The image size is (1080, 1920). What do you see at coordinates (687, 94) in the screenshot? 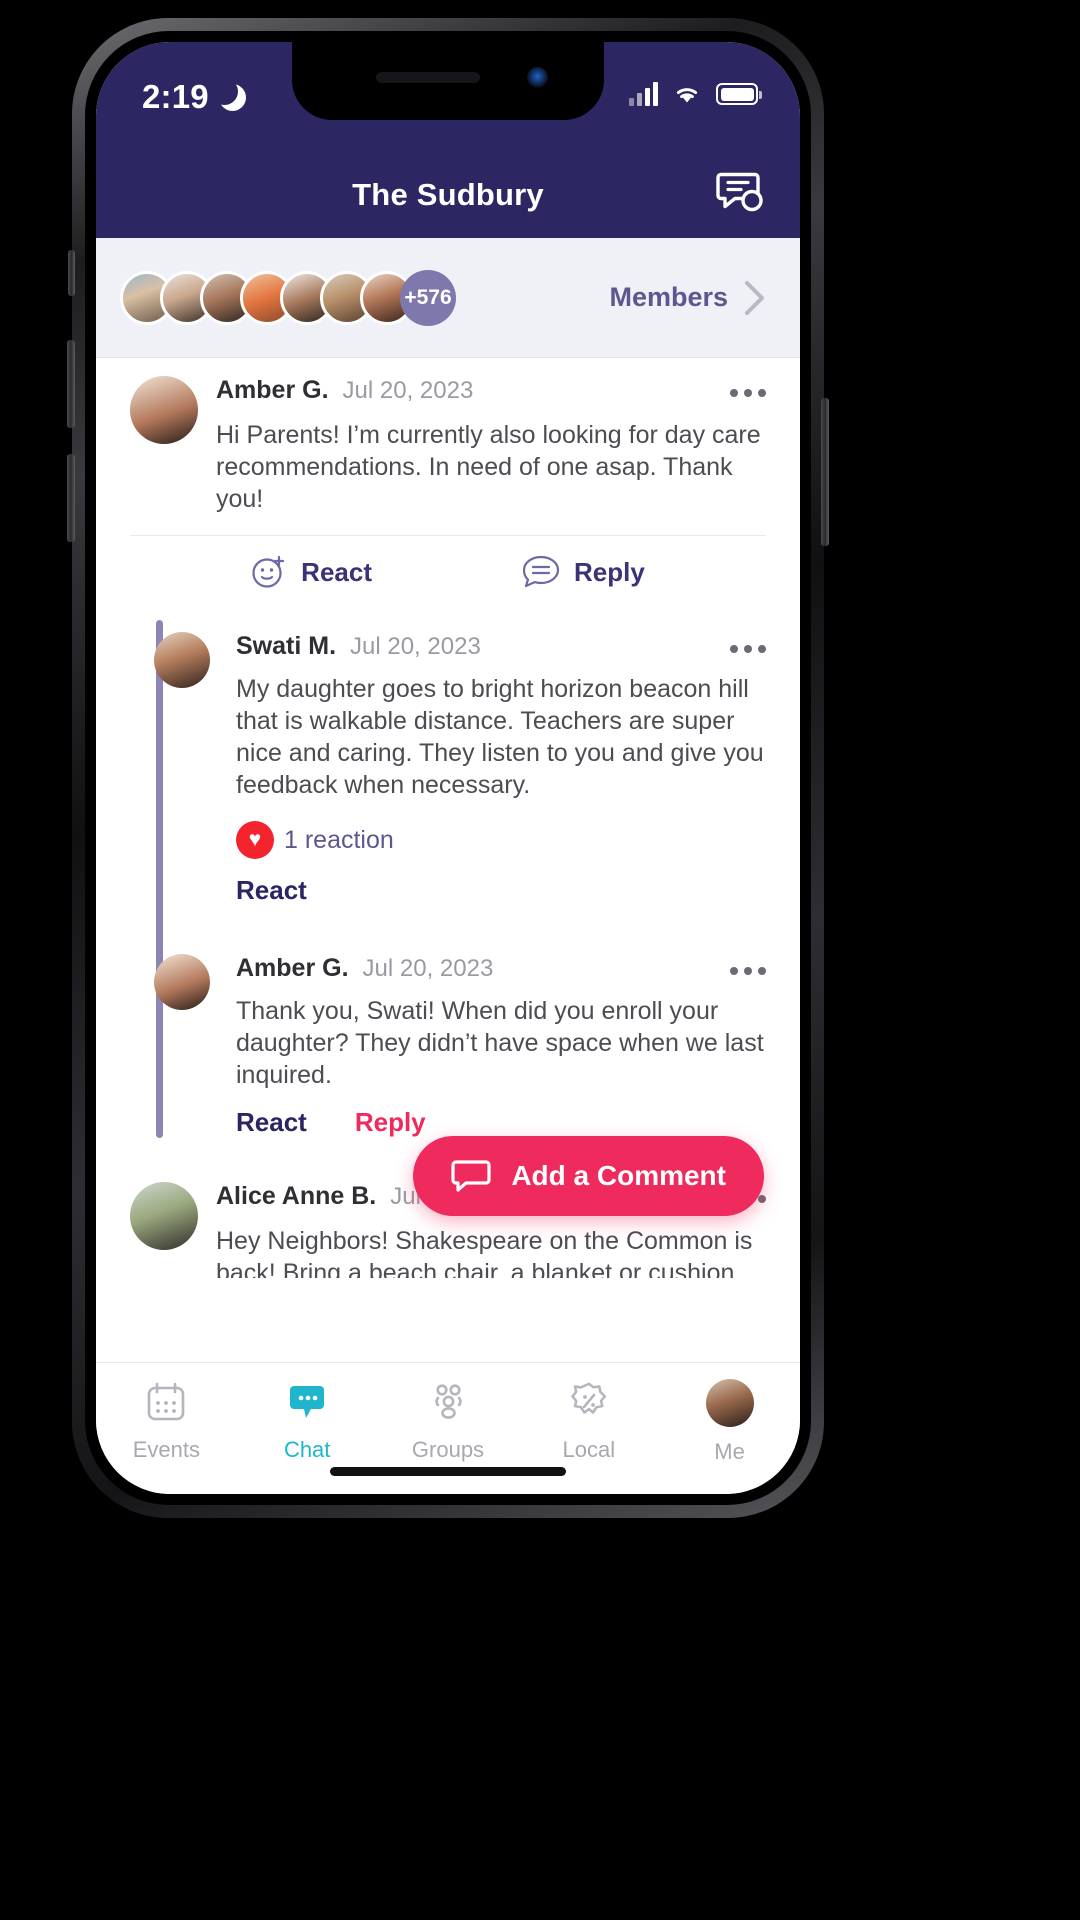
I see `wifi-icon` at bounding box center [687, 94].